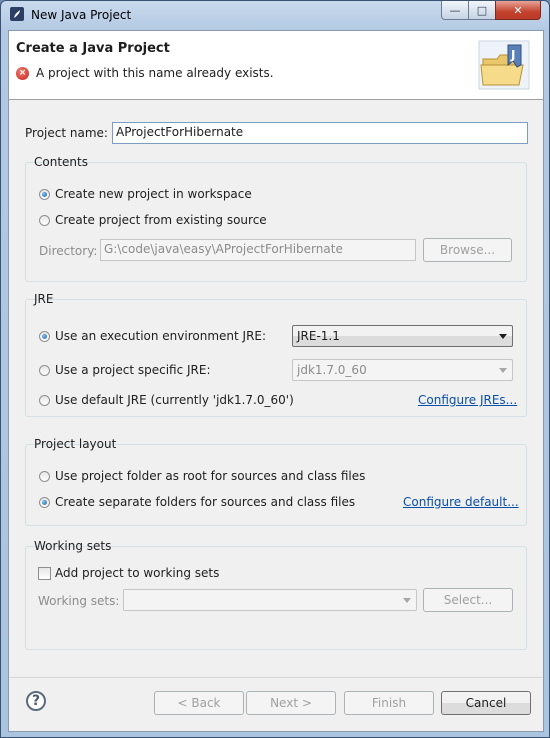 The height and width of the screenshot is (738, 550). What do you see at coordinates (36, 701) in the screenshot?
I see `help-icon: ?` at bounding box center [36, 701].